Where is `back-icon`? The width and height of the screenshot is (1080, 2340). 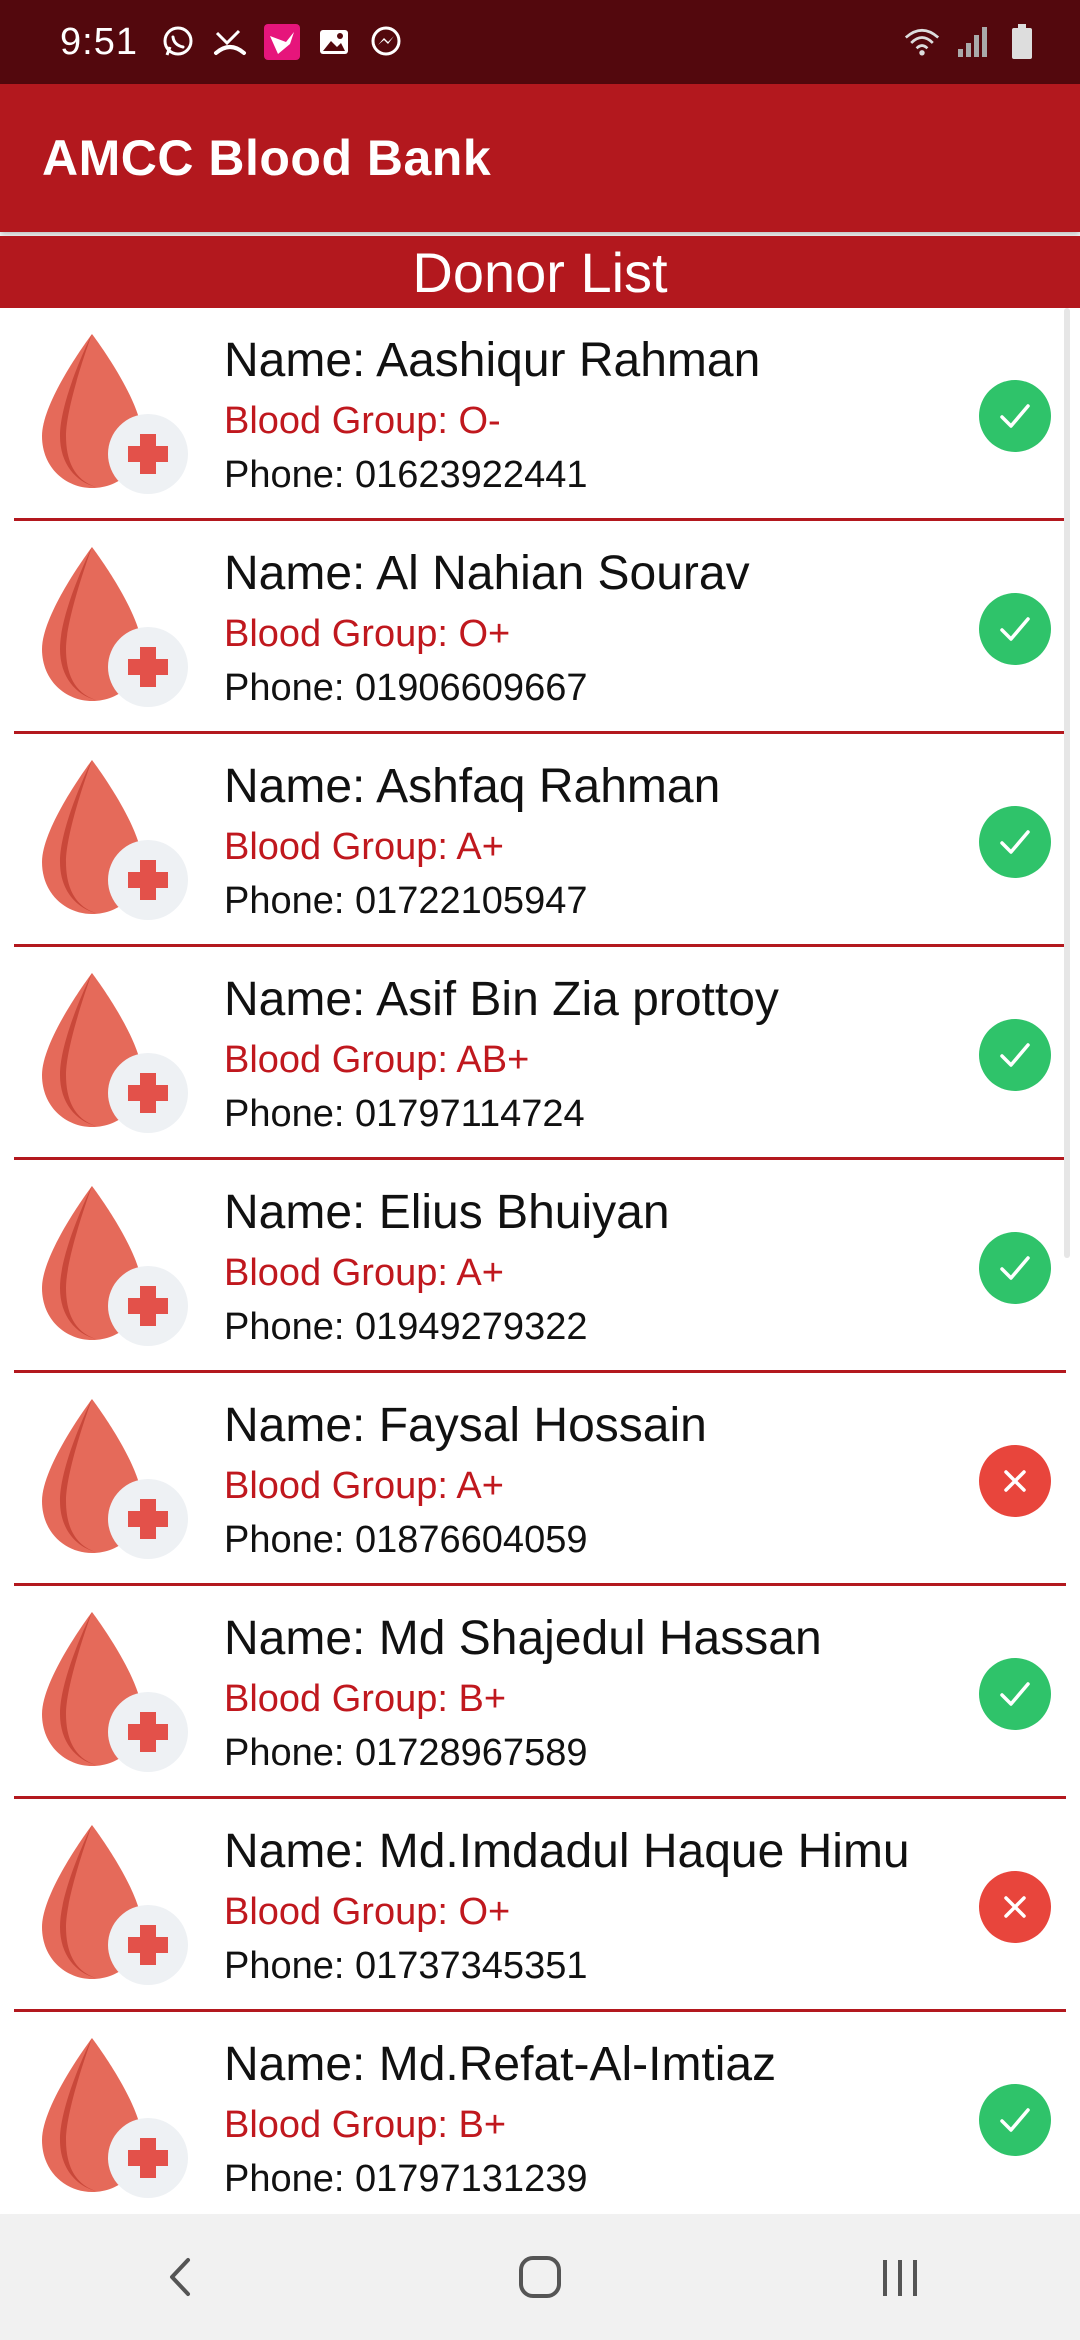
back-icon is located at coordinates (180, 2277).